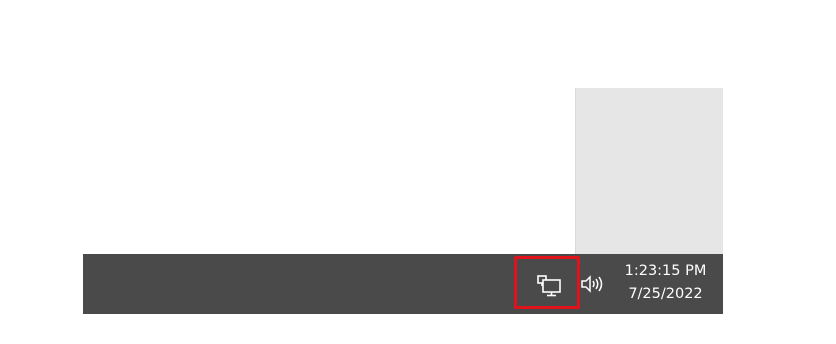  Describe the element at coordinates (665, 271) in the screenshot. I see `clock-time: 1:23:15 PM` at that location.